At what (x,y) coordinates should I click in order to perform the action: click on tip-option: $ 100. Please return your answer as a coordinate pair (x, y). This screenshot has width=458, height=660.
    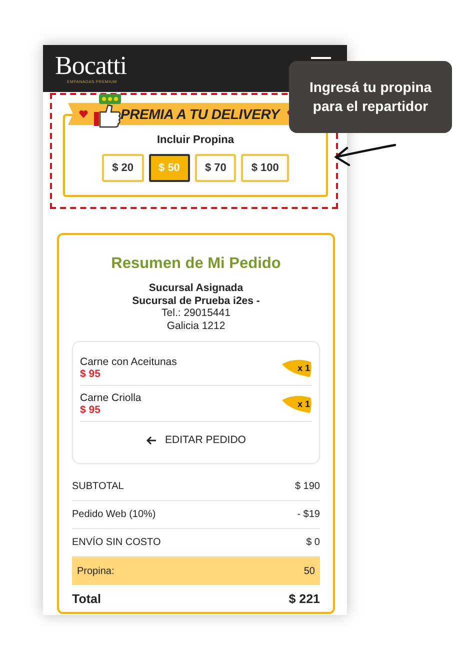
    Looking at the image, I should click on (265, 168).